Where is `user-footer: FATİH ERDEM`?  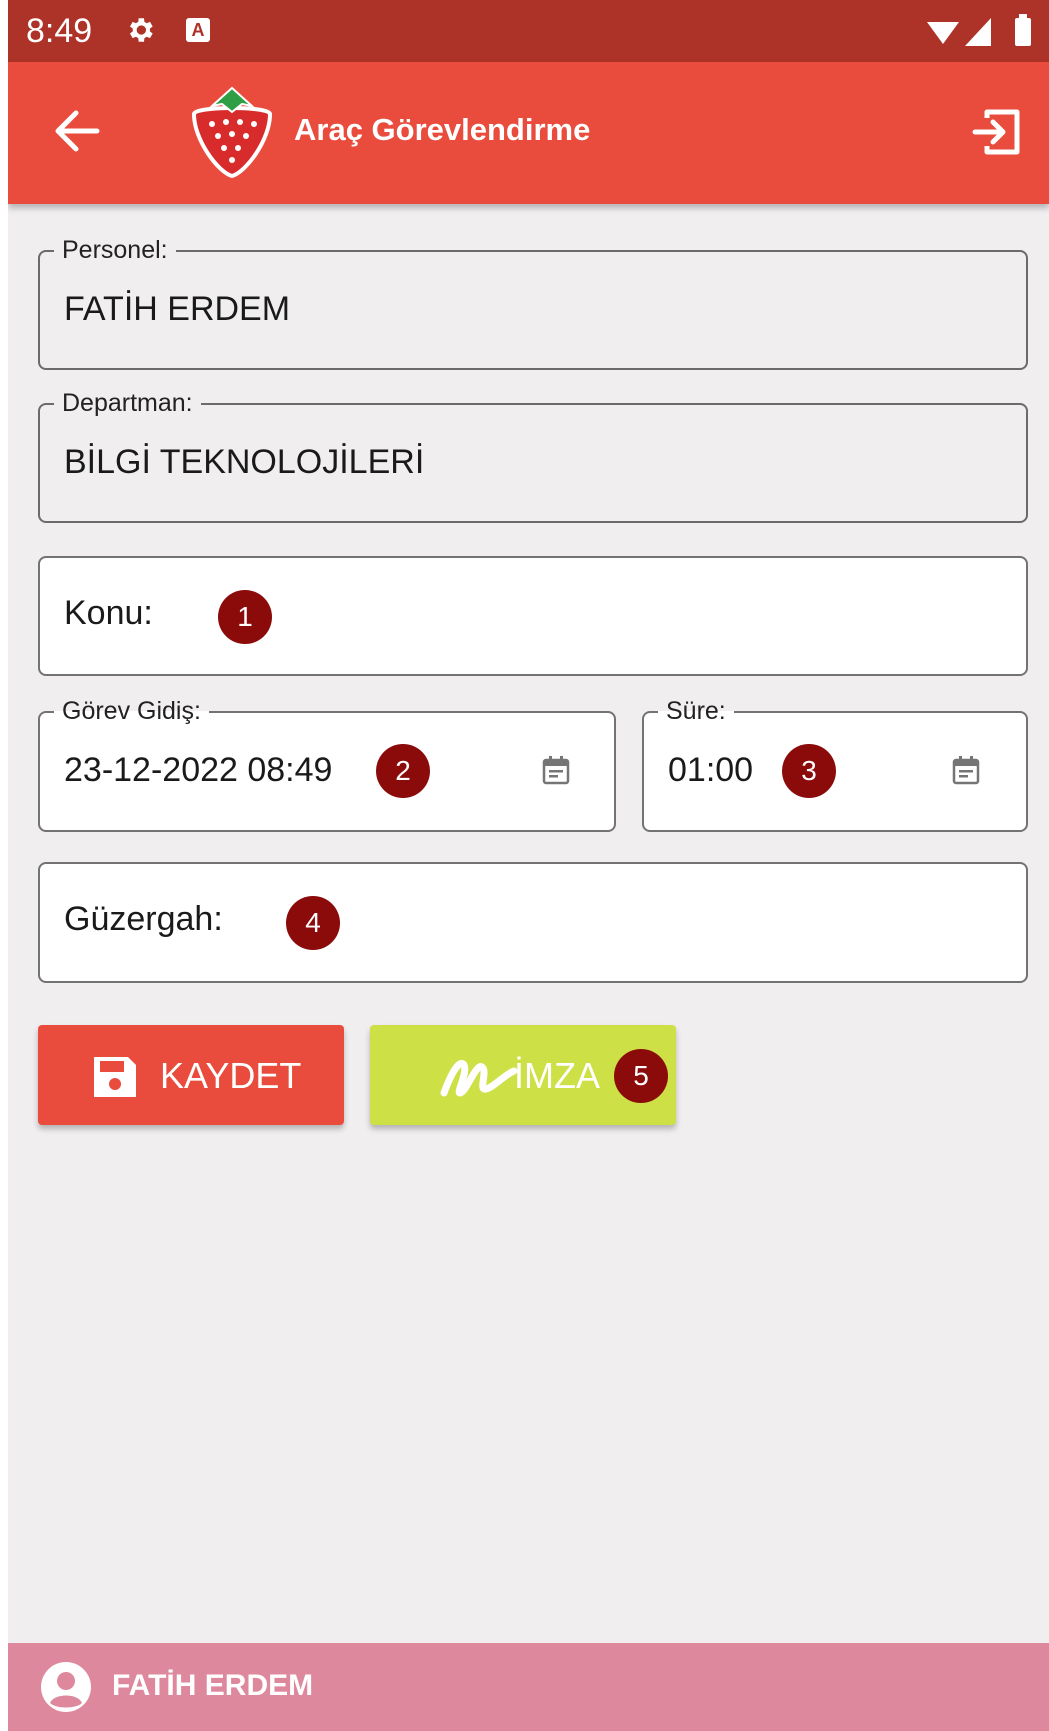 user-footer: FATİH ERDEM is located at coordinates (528, 1687).